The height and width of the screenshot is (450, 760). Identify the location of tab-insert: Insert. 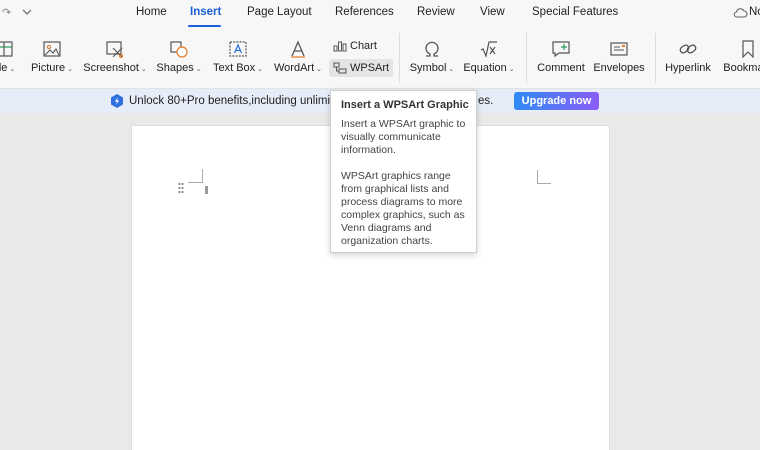
(205, 12).